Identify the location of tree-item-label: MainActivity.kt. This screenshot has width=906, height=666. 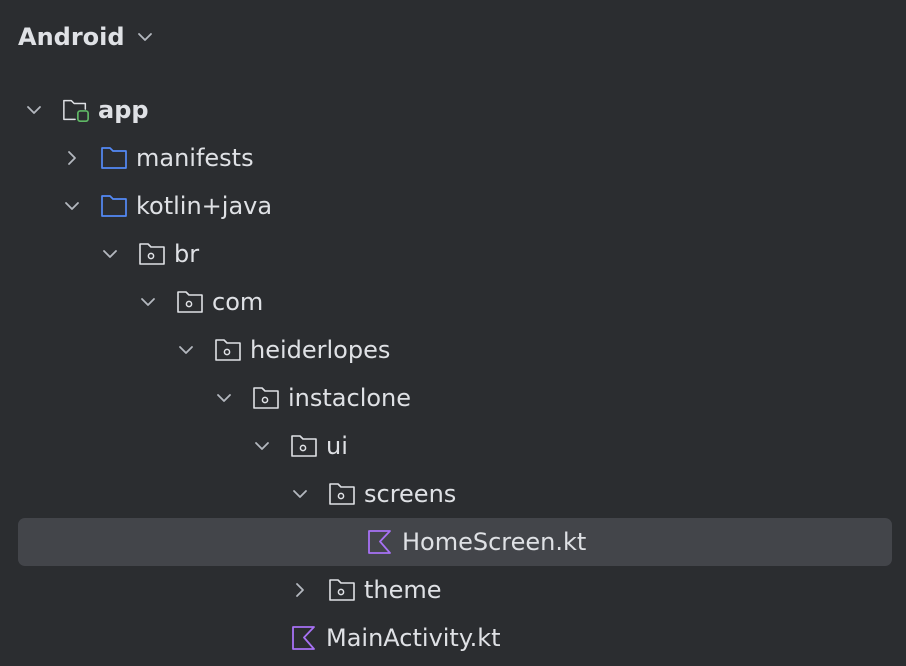
(413, 638).